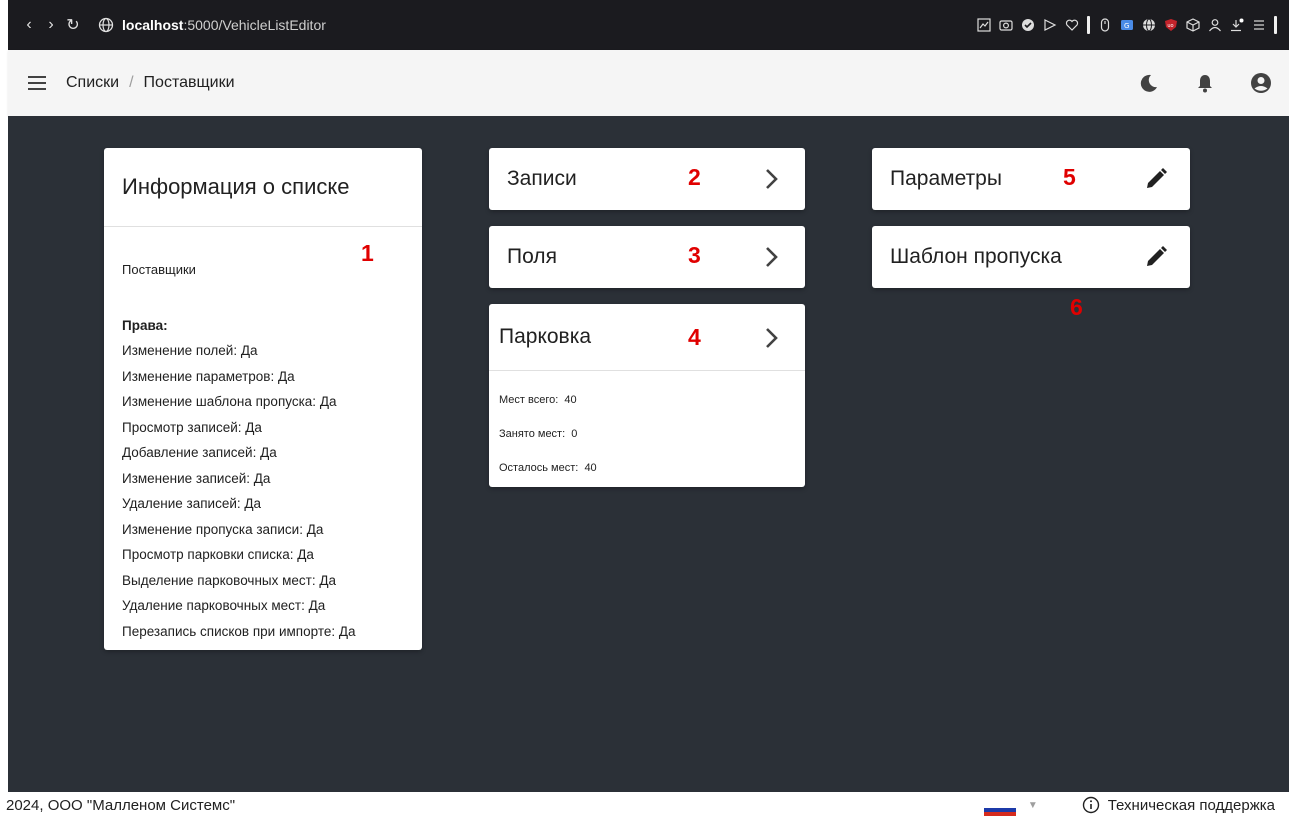 The height and width of the screenshot is (818, 1289). I want to click on right-item: Удаление записей: Да, so click(192, 503).